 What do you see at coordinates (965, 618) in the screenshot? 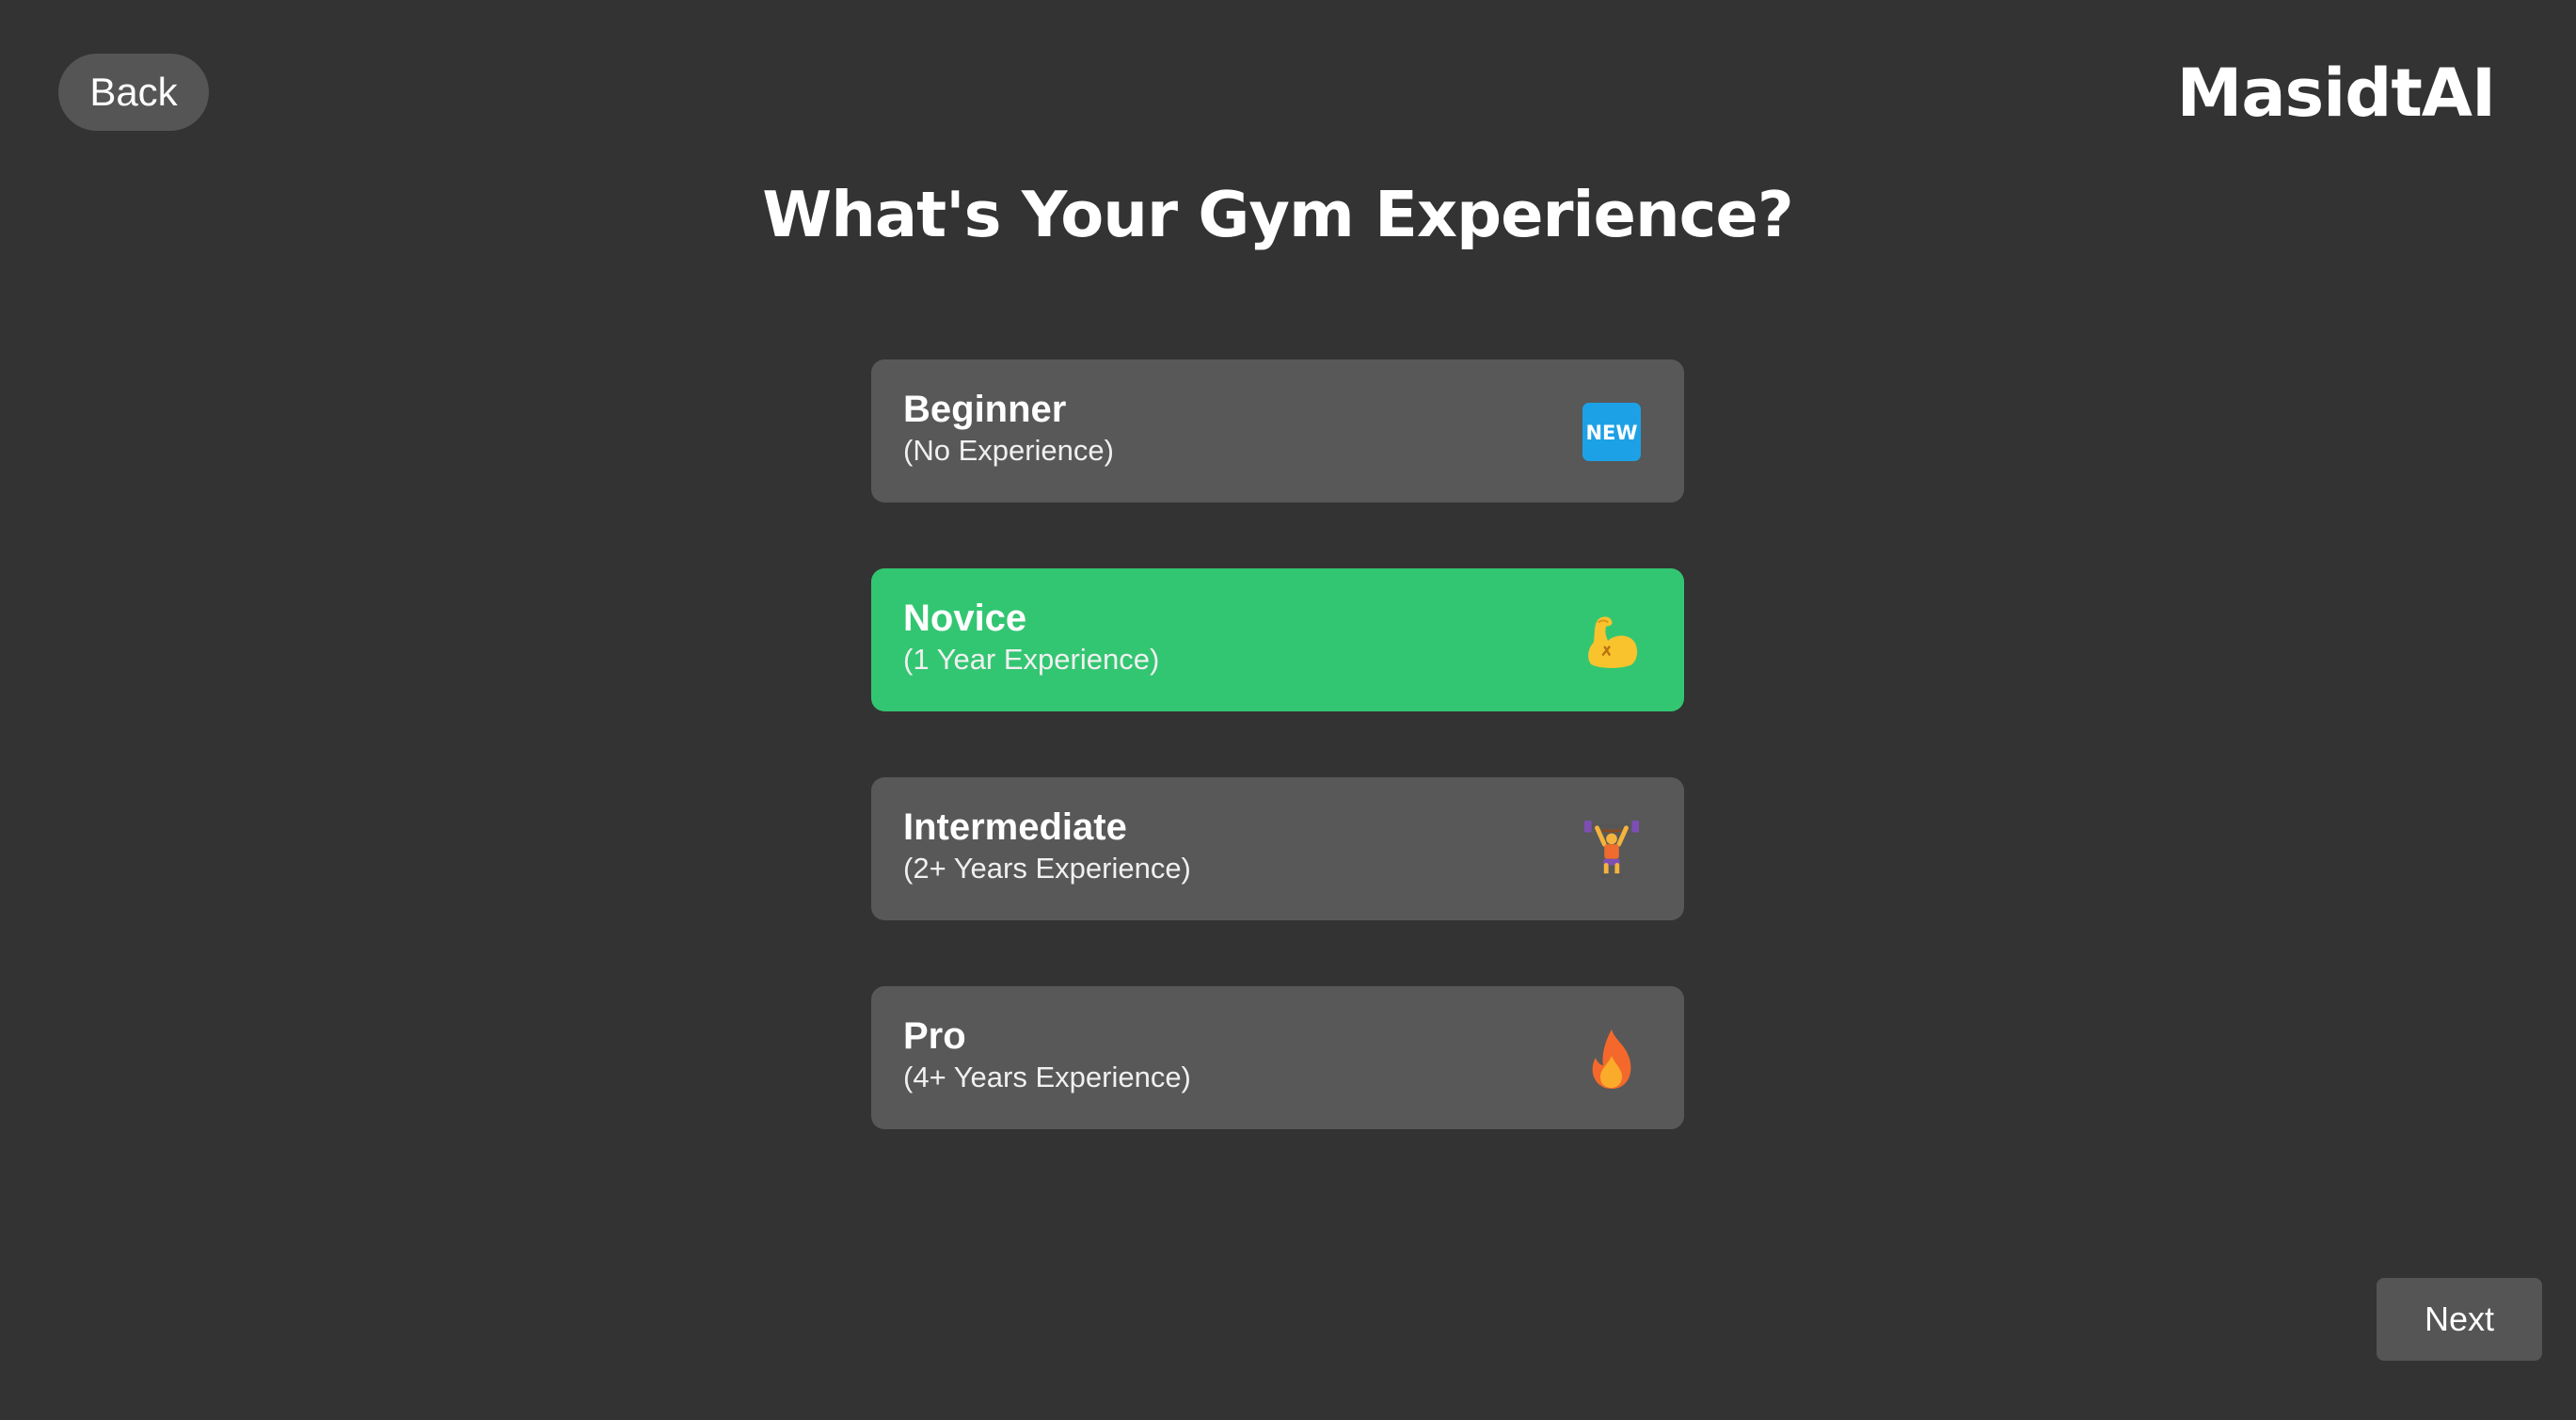
I see `option-title: Novice` at bounding box center [965, 618].